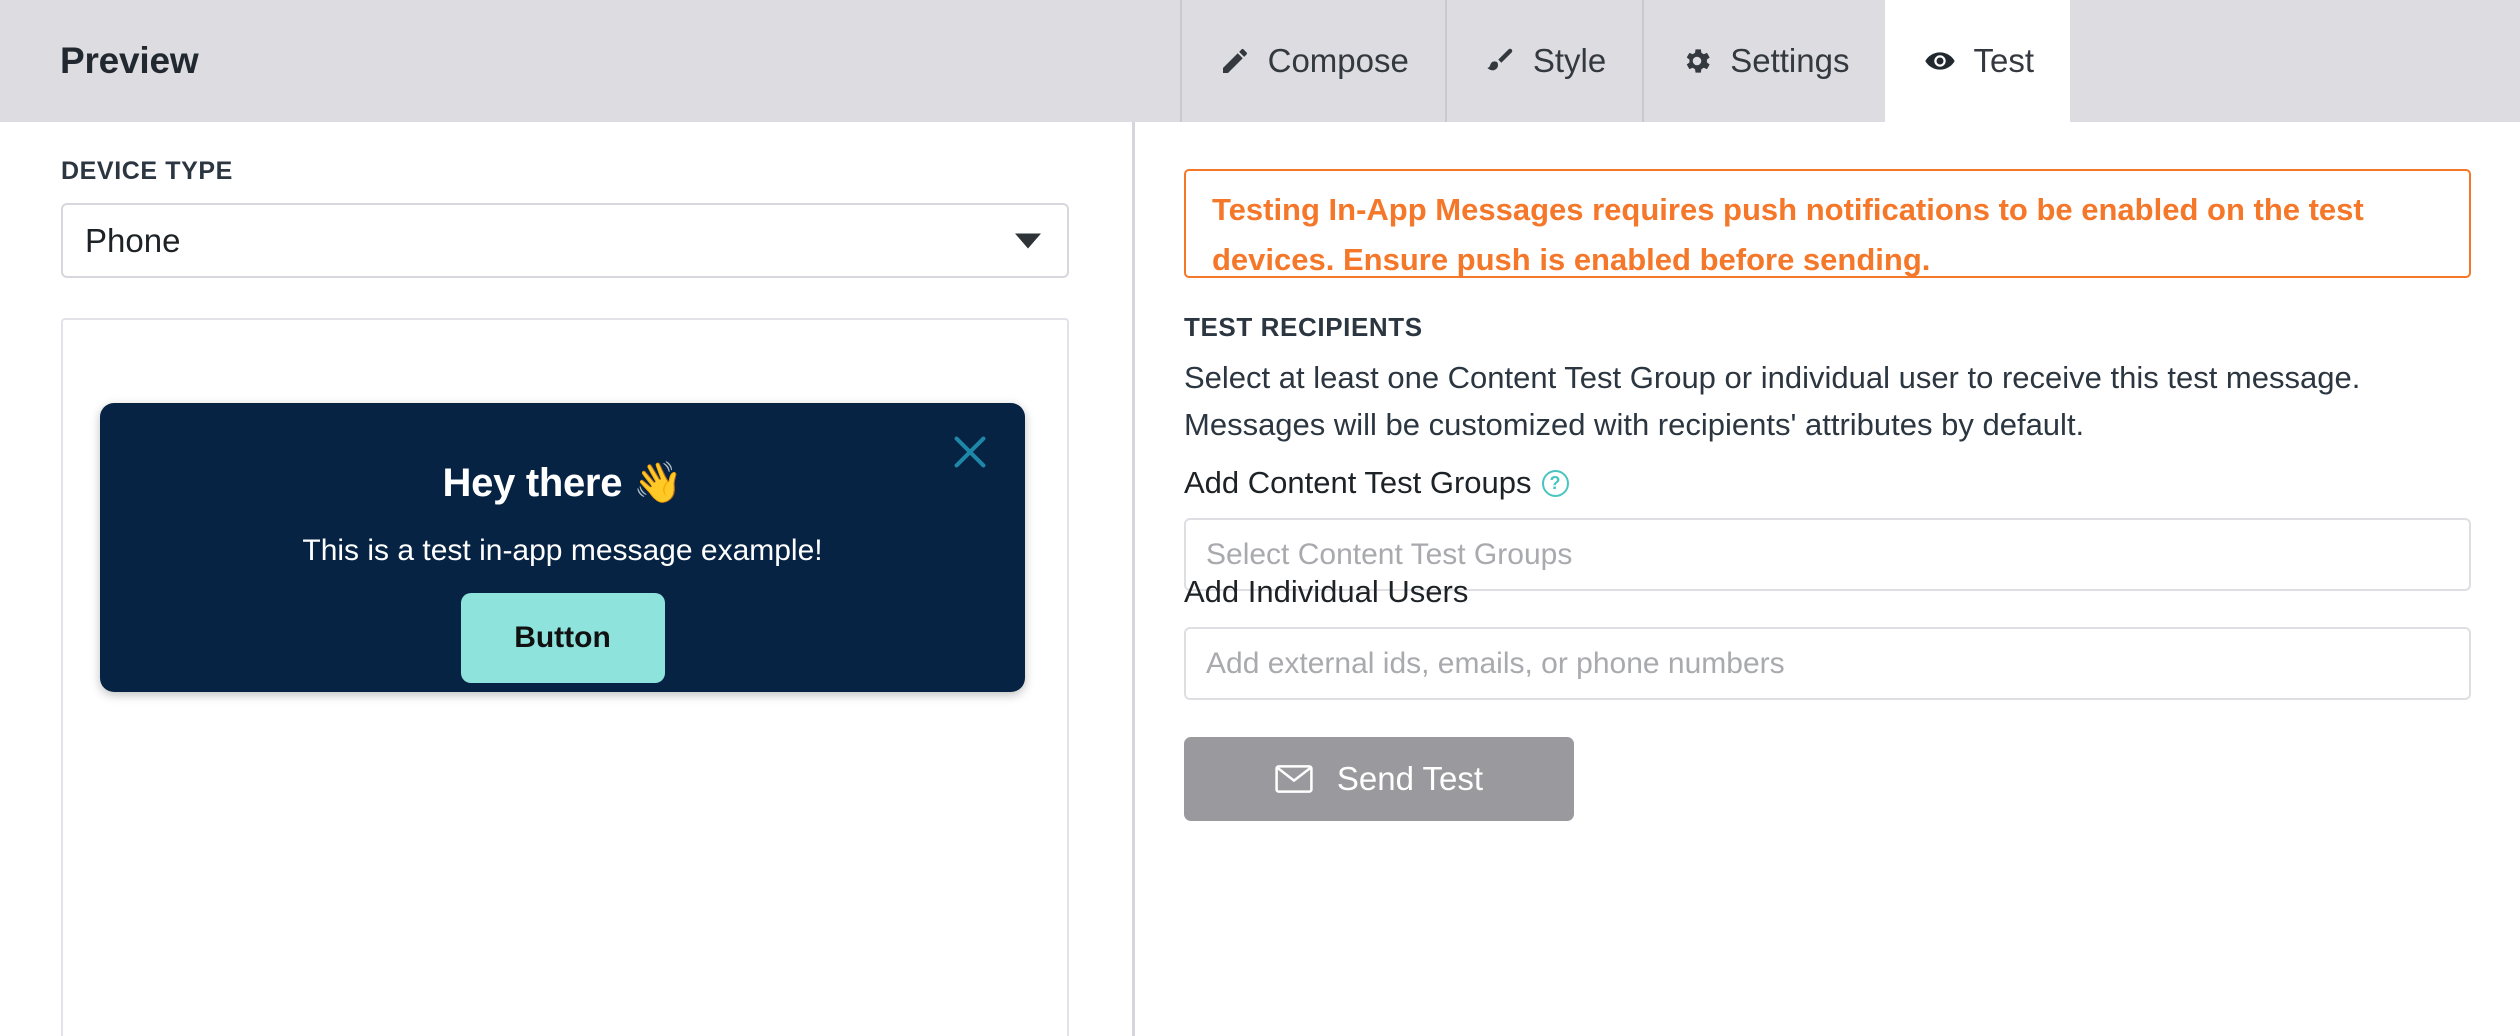 This screenshot has height=1036, width=2520. Describe the element at coordinates (1303, 327) in the screenshot. I see `test-recipients-title: TEST RECIPIENTS` at that location.